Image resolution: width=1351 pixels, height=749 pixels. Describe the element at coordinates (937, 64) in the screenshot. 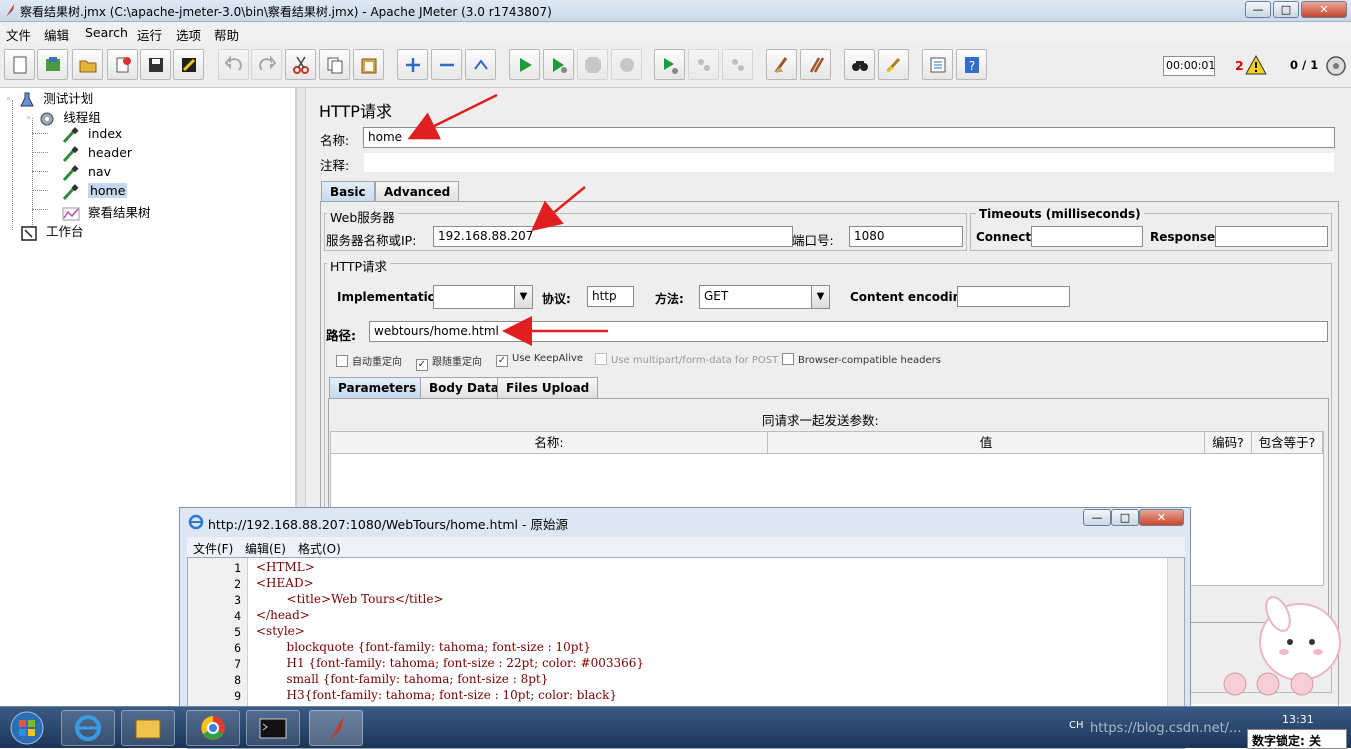

I see `function-helper-icon` at that location.